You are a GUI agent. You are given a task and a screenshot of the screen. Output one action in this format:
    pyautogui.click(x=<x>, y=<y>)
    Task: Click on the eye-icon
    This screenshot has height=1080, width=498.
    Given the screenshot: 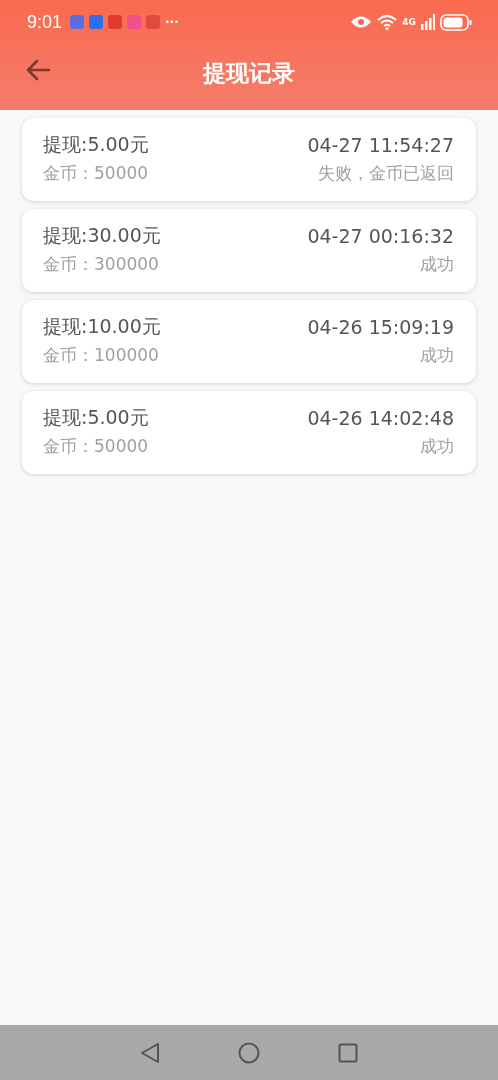 What is the action you would take?
    pyautogui.click(x=361, y=22)
    